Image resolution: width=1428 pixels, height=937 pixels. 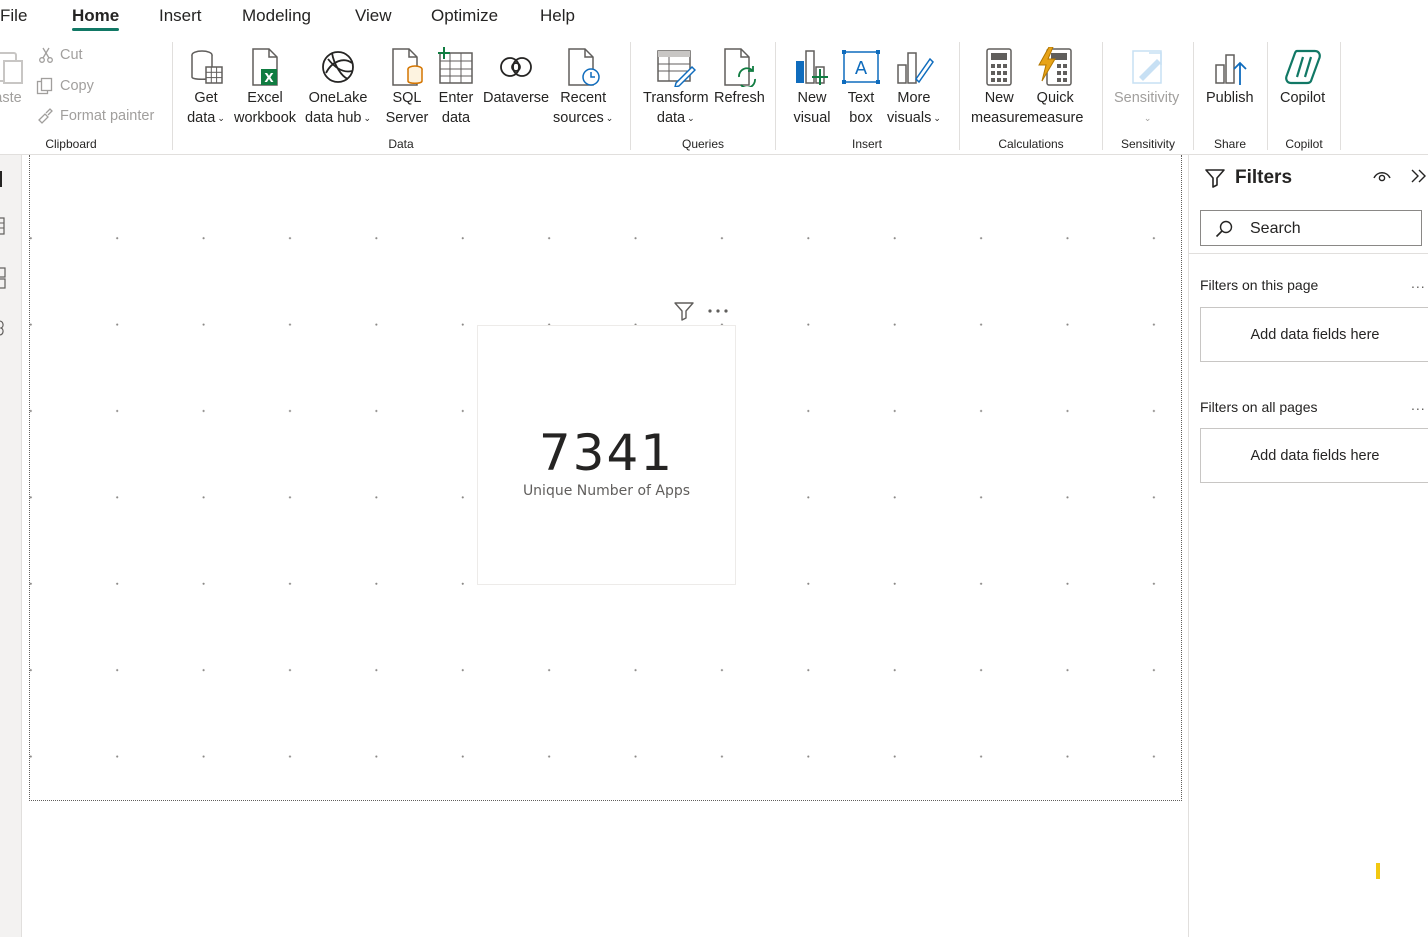 I want to click on copilot-icon, so click(x=1303, y=67).